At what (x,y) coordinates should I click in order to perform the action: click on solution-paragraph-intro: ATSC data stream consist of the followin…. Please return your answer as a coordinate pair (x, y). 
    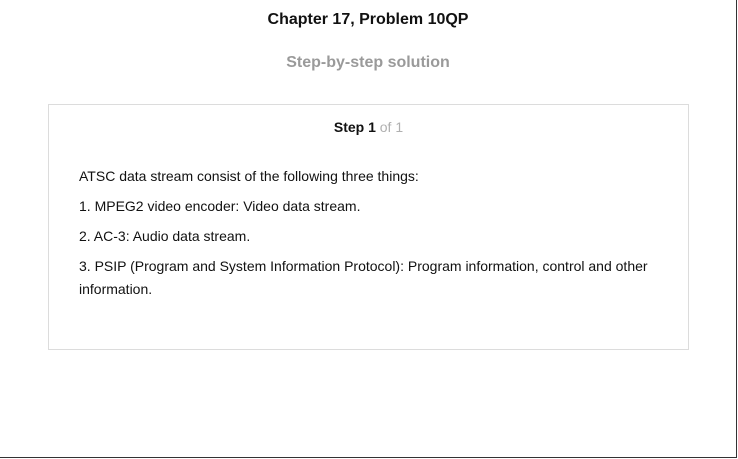
    Looking at the image, I should click on (249, 176).